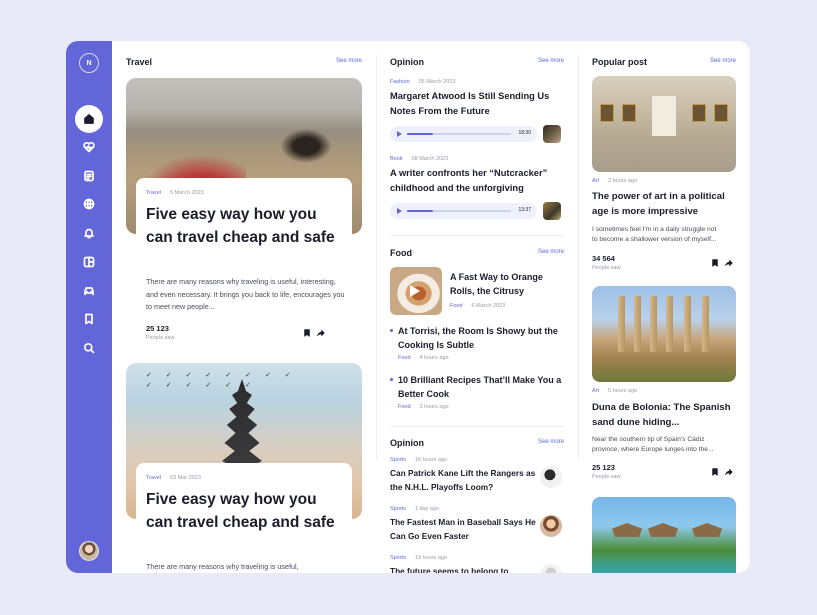 The image size is (817, 615). I want to click on nav-health, so click(89, 147).